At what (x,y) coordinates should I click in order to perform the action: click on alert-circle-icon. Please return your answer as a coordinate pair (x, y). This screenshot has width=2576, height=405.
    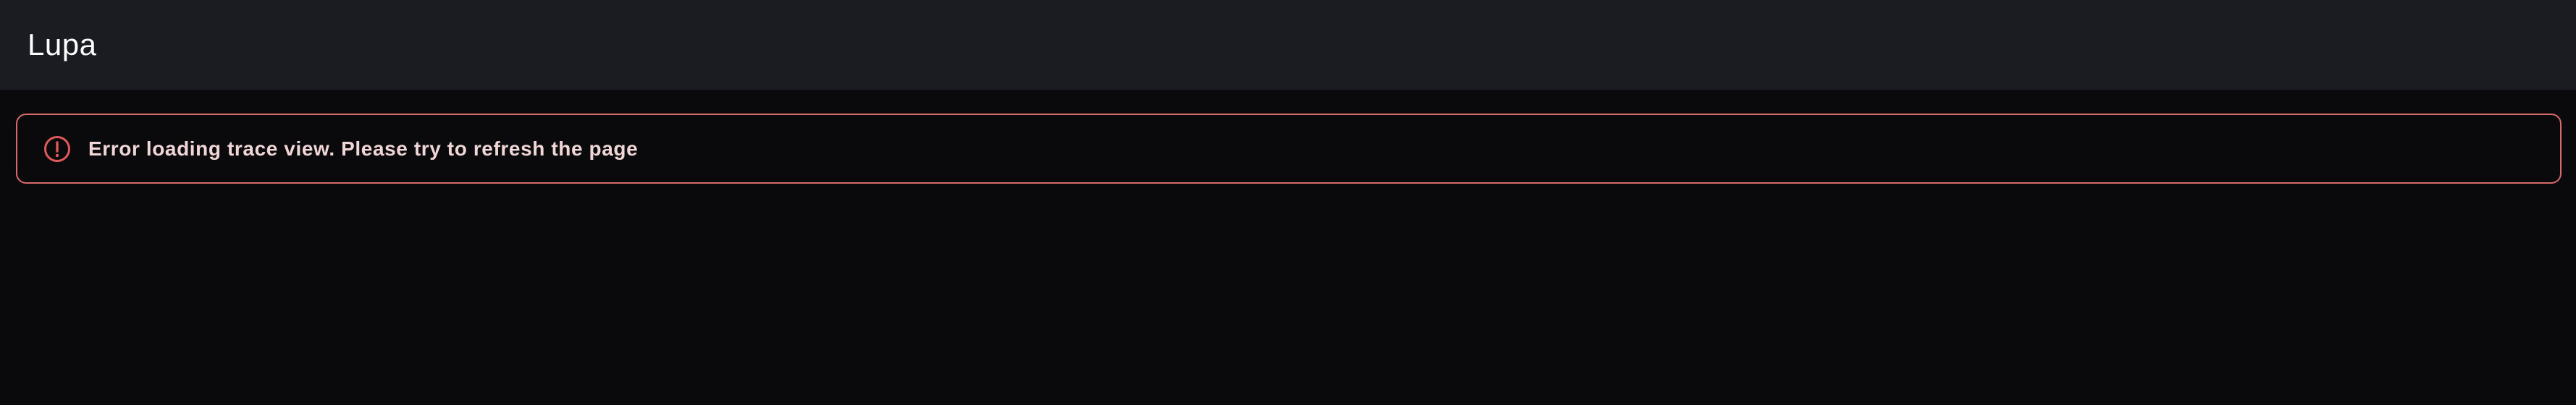
    Looking at the image, I should click on (57, 149).